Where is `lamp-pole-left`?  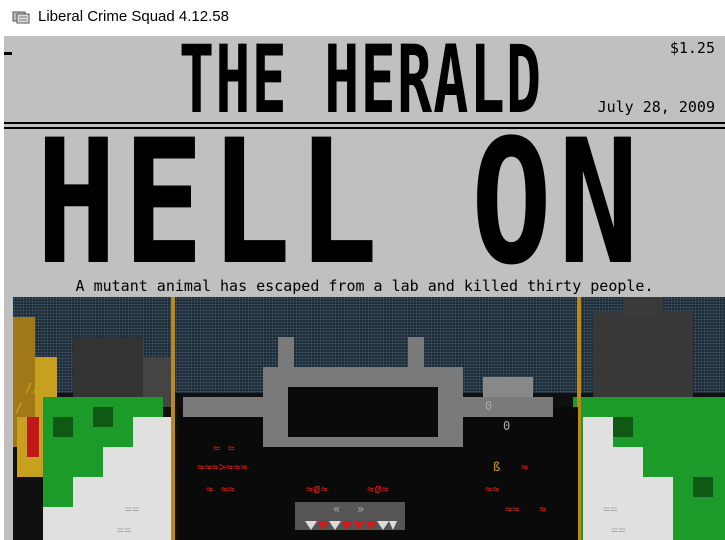
lamp-pole-left is located at coordinates (173, 418).